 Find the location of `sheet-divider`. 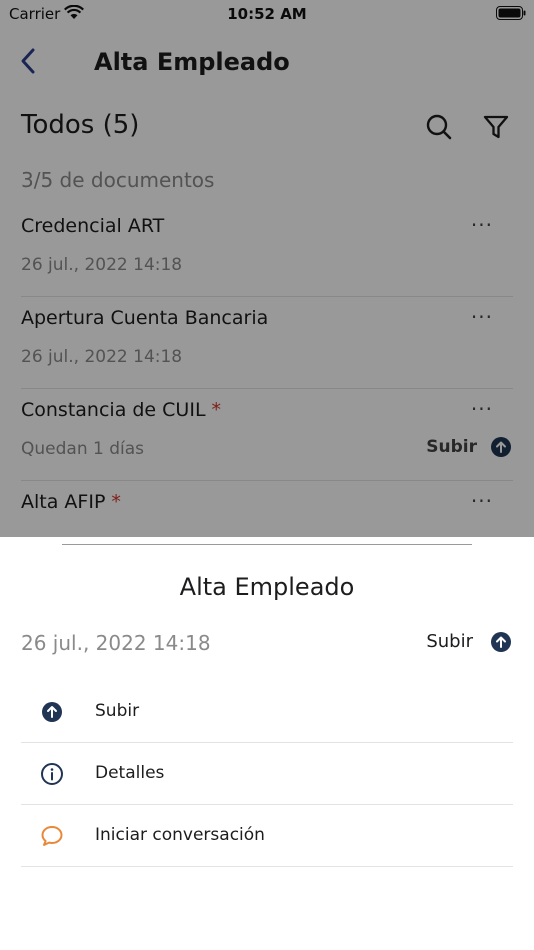

sheet-divider is located at coordinates (267, 544).